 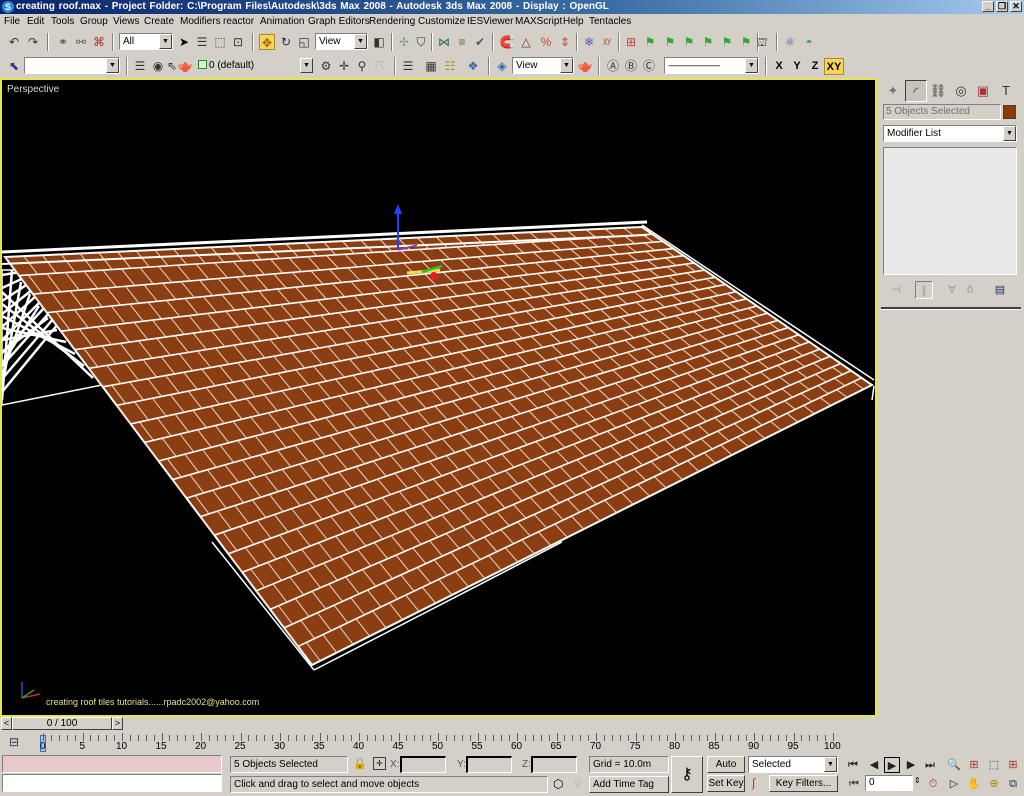 I want to click on close-button: ✕, so click(x=1016, y=6).